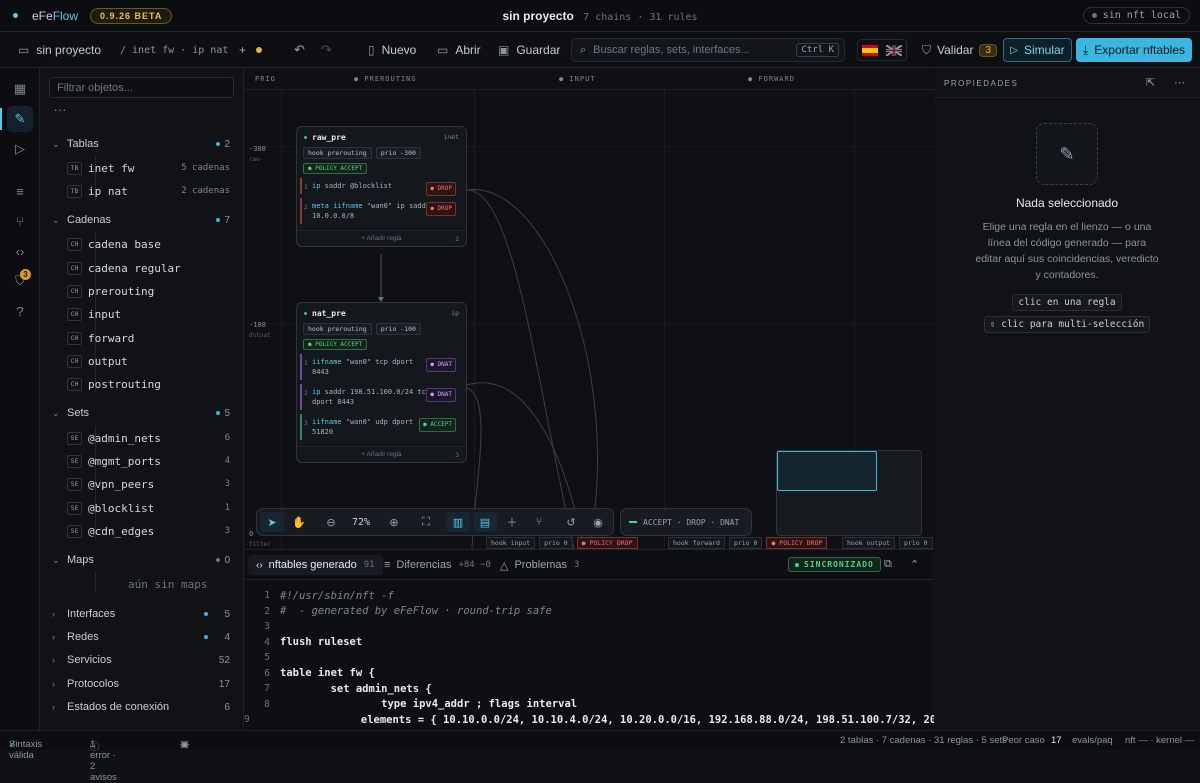 The image size is (1200, 783). Describe the element at coordinates (361, 522) in the screenshot. I see `zoom-level: 72%` at that location.